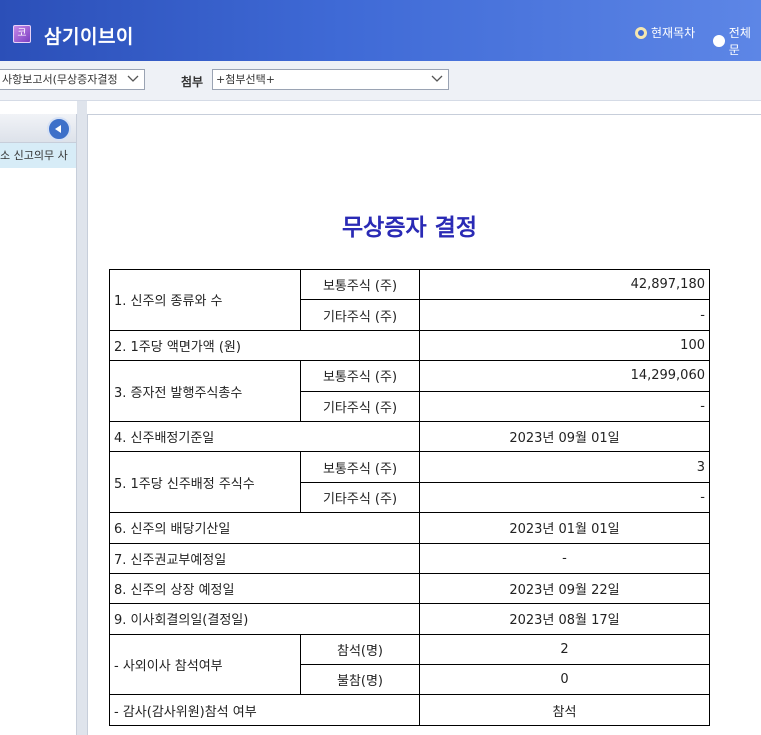 The image size is (761, 735). What do you see at coordinates (38, 155) in the screenshot?
I see `toc-item: 소 신고의무 사` at bounding box center [38, 155].